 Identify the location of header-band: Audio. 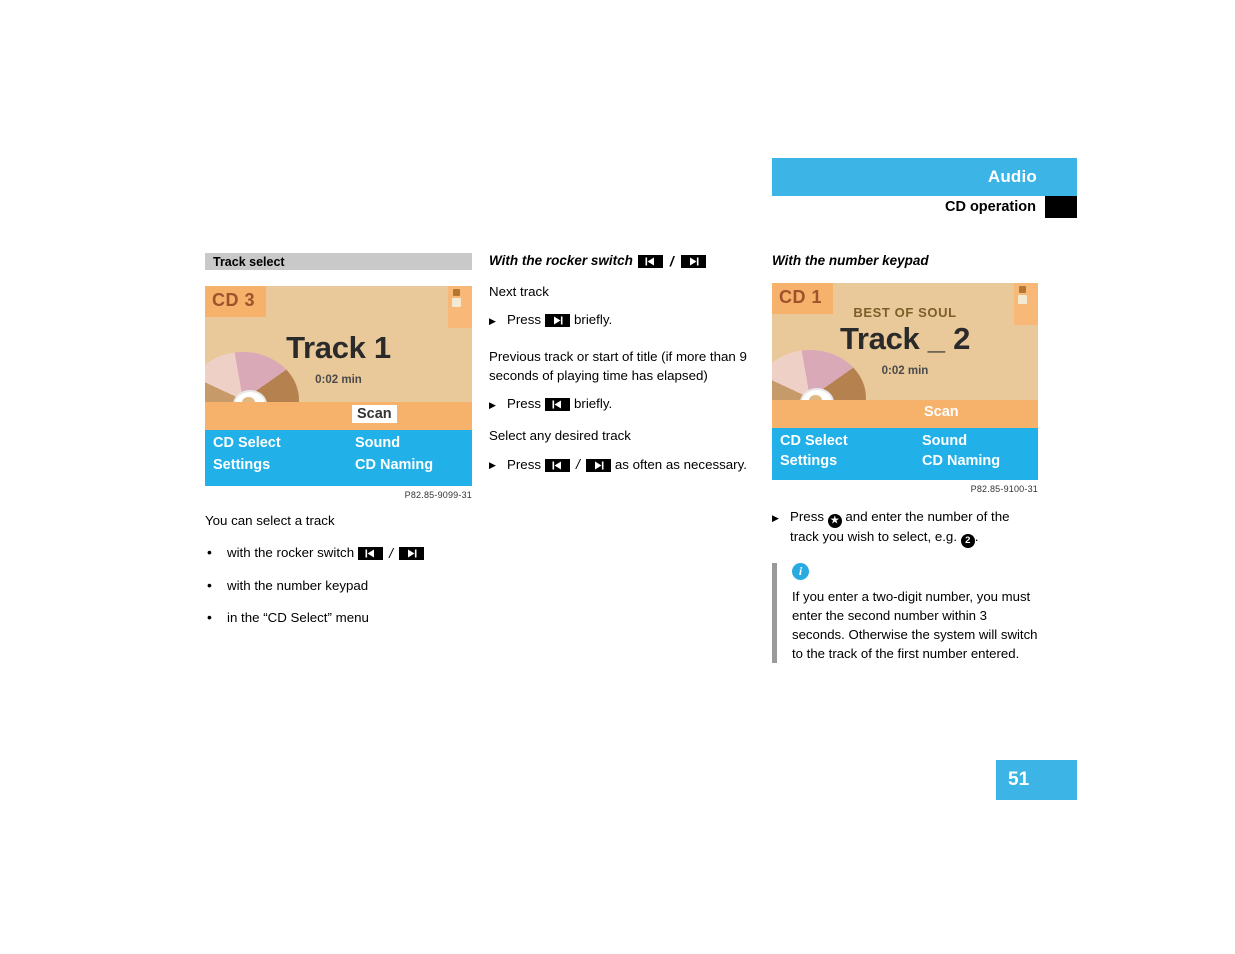
(924, 177).